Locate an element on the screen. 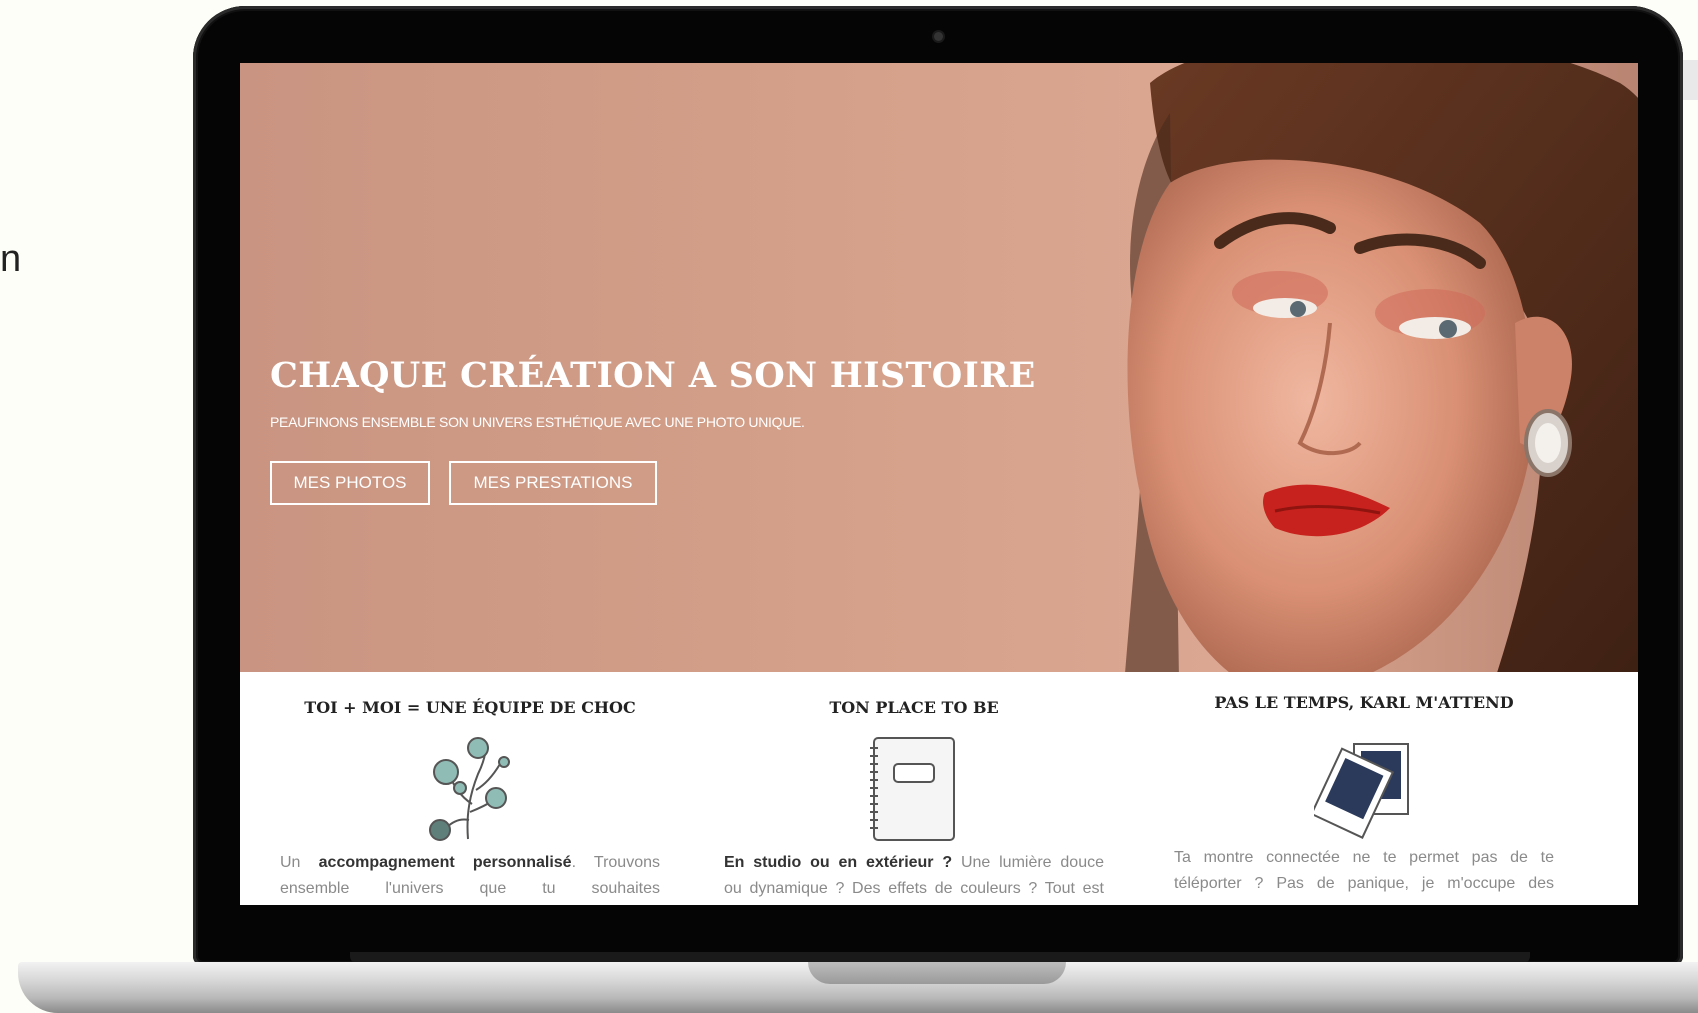 This screenshot has width=1698, height=1013. cropped-side-text: n is located at coordinates (11, 259).